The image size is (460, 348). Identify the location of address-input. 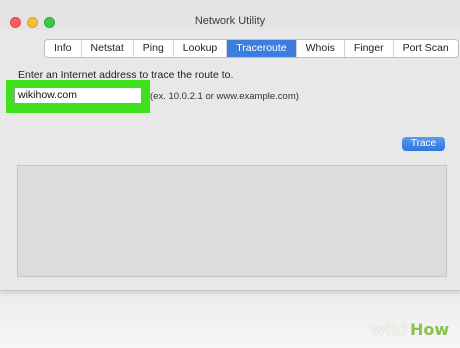
(78, 95).